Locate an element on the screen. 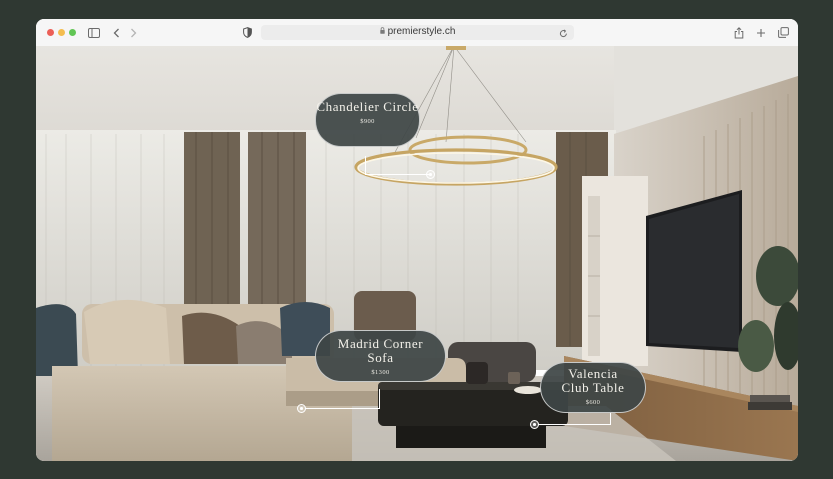  minimize-window-button is located at coordinates (61, 32).